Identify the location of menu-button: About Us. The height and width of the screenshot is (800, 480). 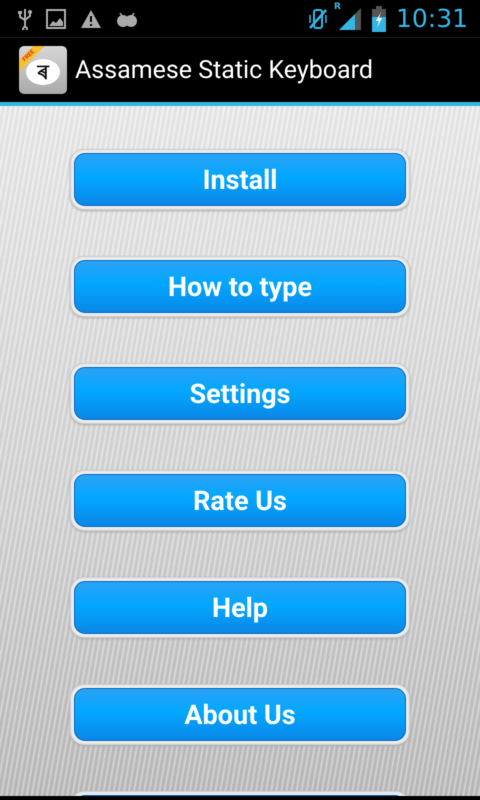
(240, 714).